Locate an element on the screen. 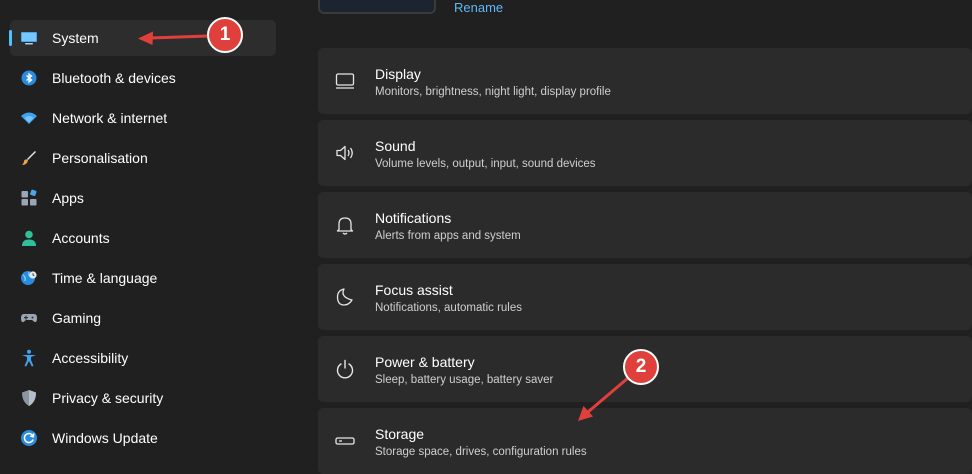 This screenshot has height=474, width=972. speaker-icon is located at coordinates (344, 153).